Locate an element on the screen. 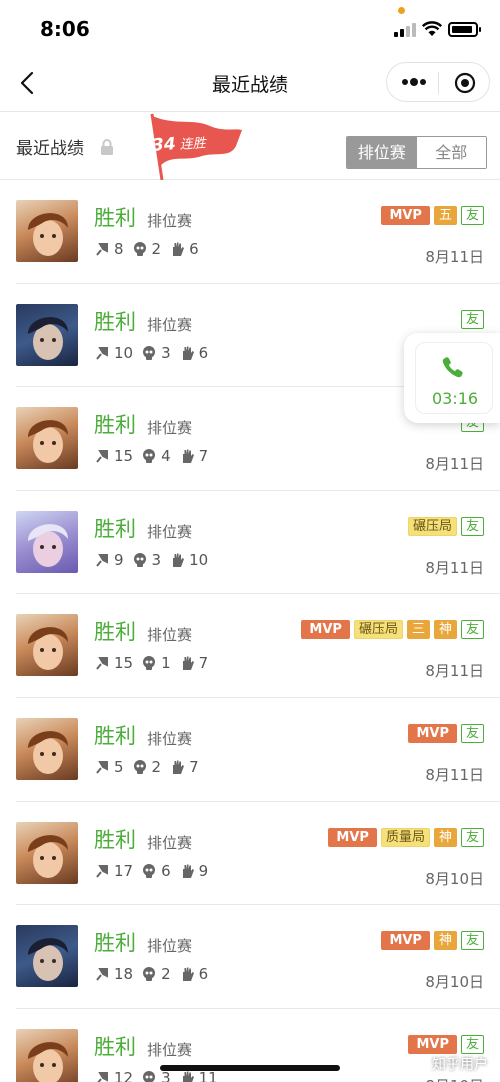 Image resolution: width=500 pixels, height=1082 pixels. assists-count: 10 is located at coordinates (199, 559).